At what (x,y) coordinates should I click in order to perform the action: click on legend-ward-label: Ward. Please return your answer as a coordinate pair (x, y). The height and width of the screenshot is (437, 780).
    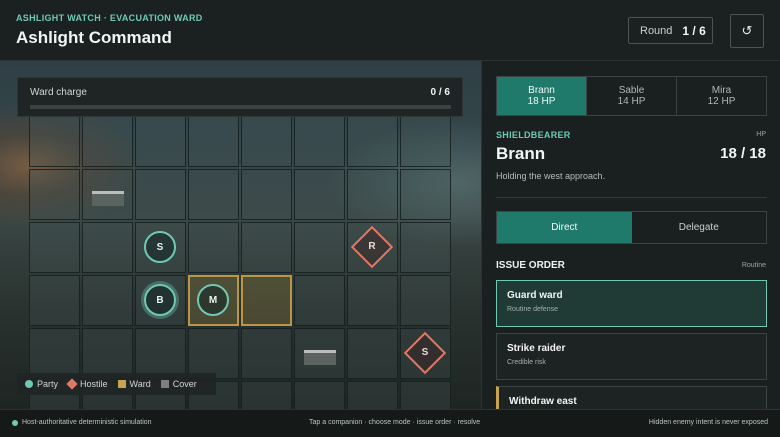
    Looking at the image, I should click on (140, 384).